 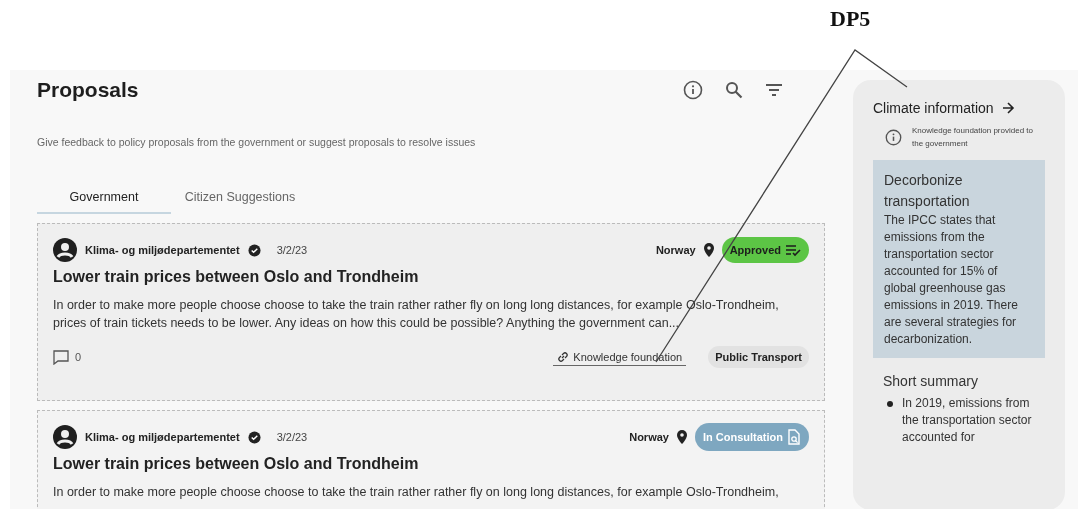 What do you see at coordinates (850, 19) in the screenshot?
I see `annotation-label: DP5` at bounding box center [850, 19].